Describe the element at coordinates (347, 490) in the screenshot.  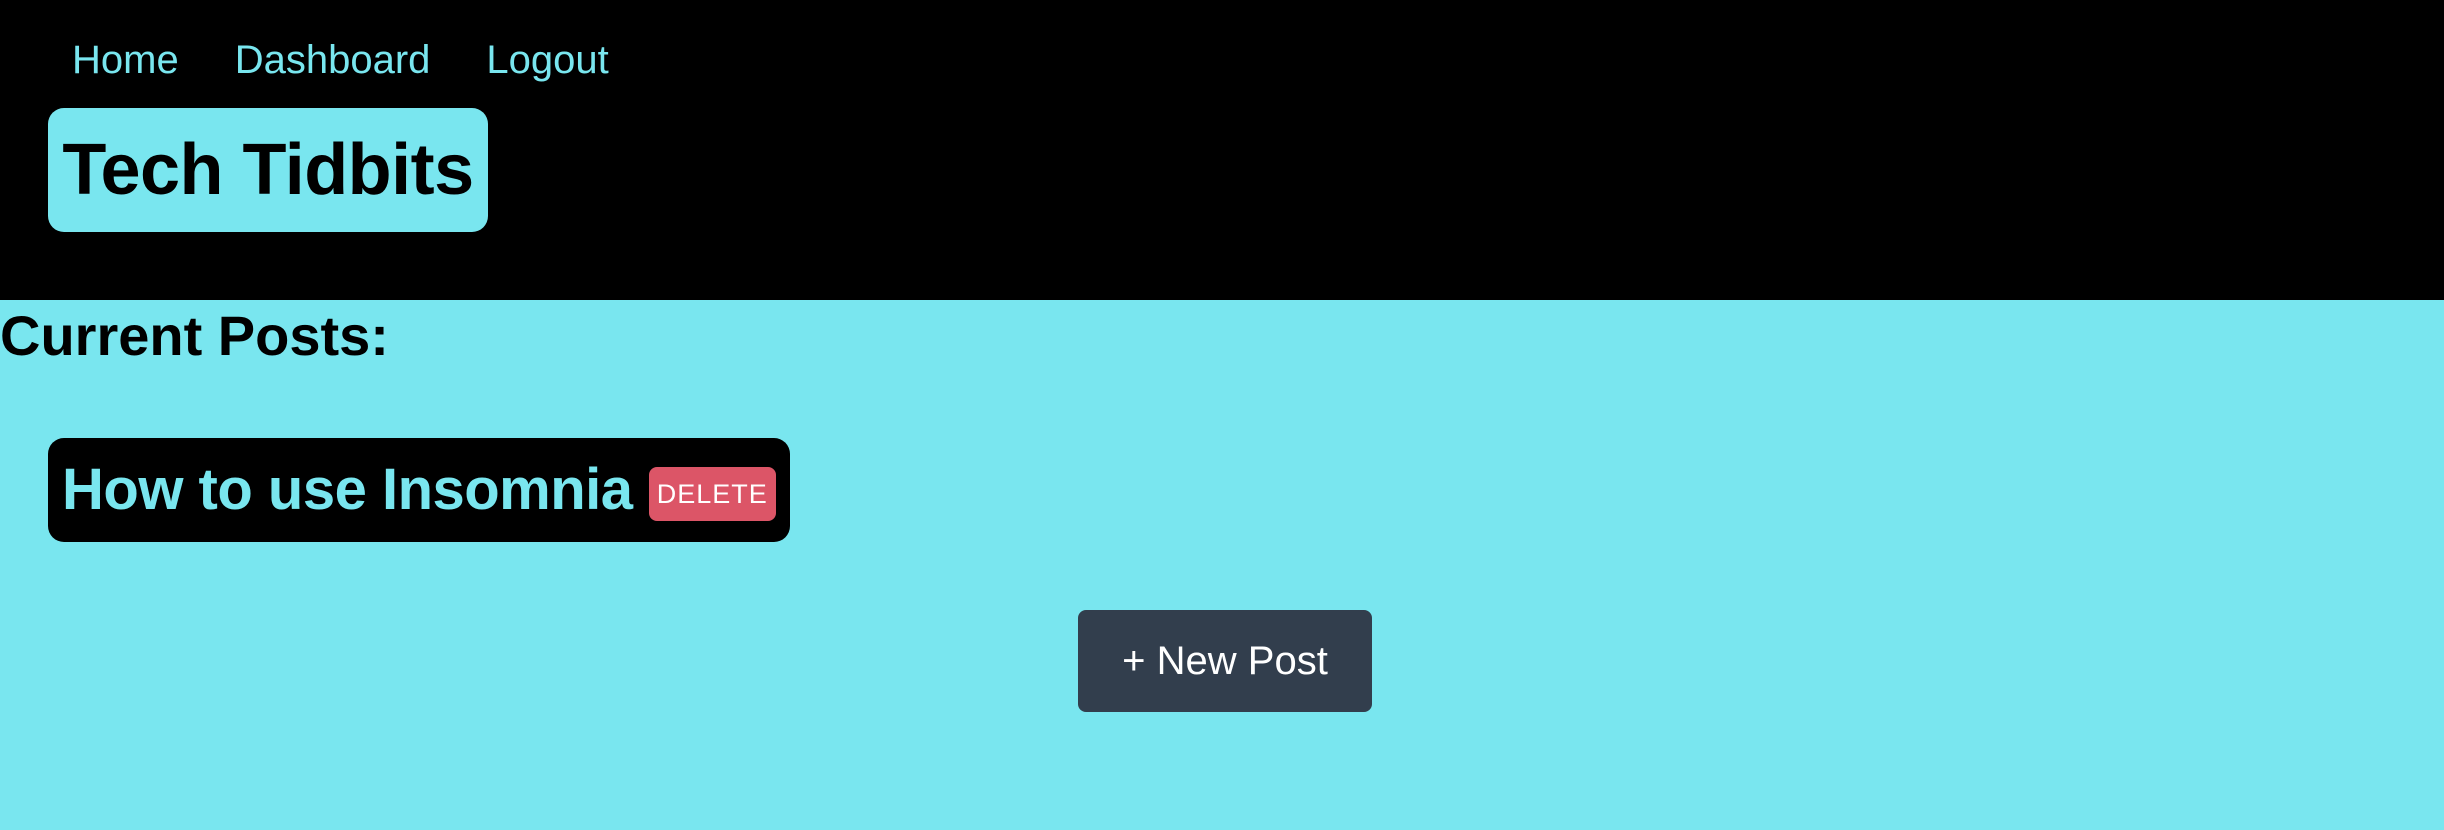
I see `post-title-link: How to use Insomnia` at that location.